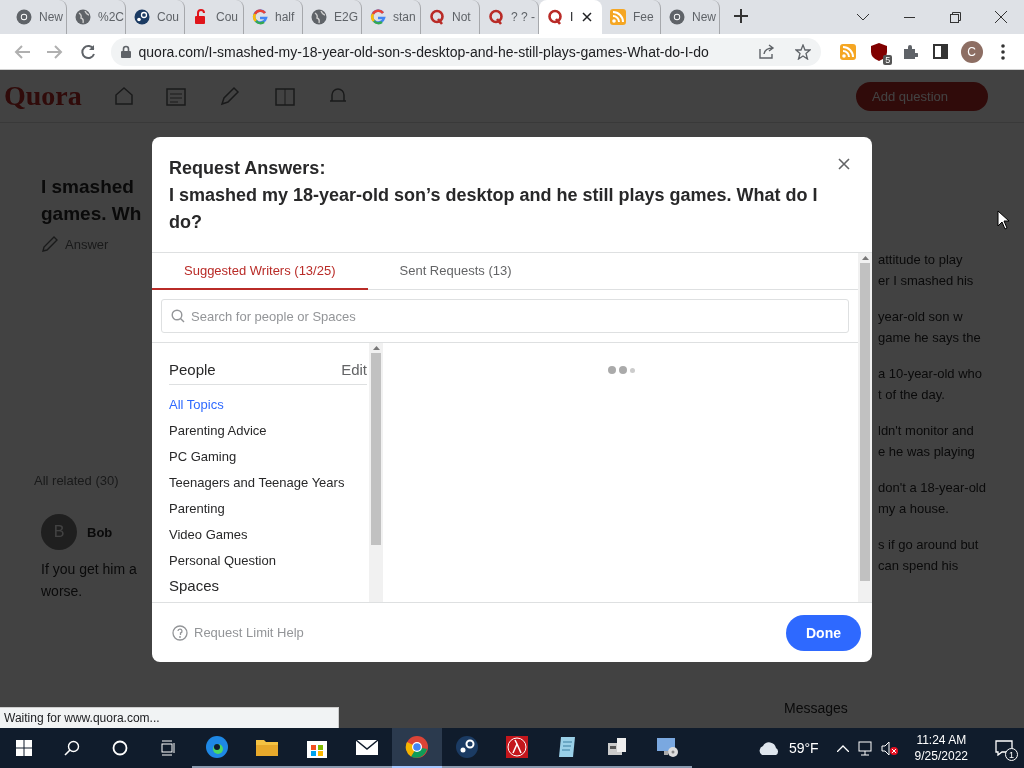 The image size is (1024, 768). What do you see at coordinates (120, 748) in the screenshot?
I see `circle-icon` at bounding box center [120, 748].